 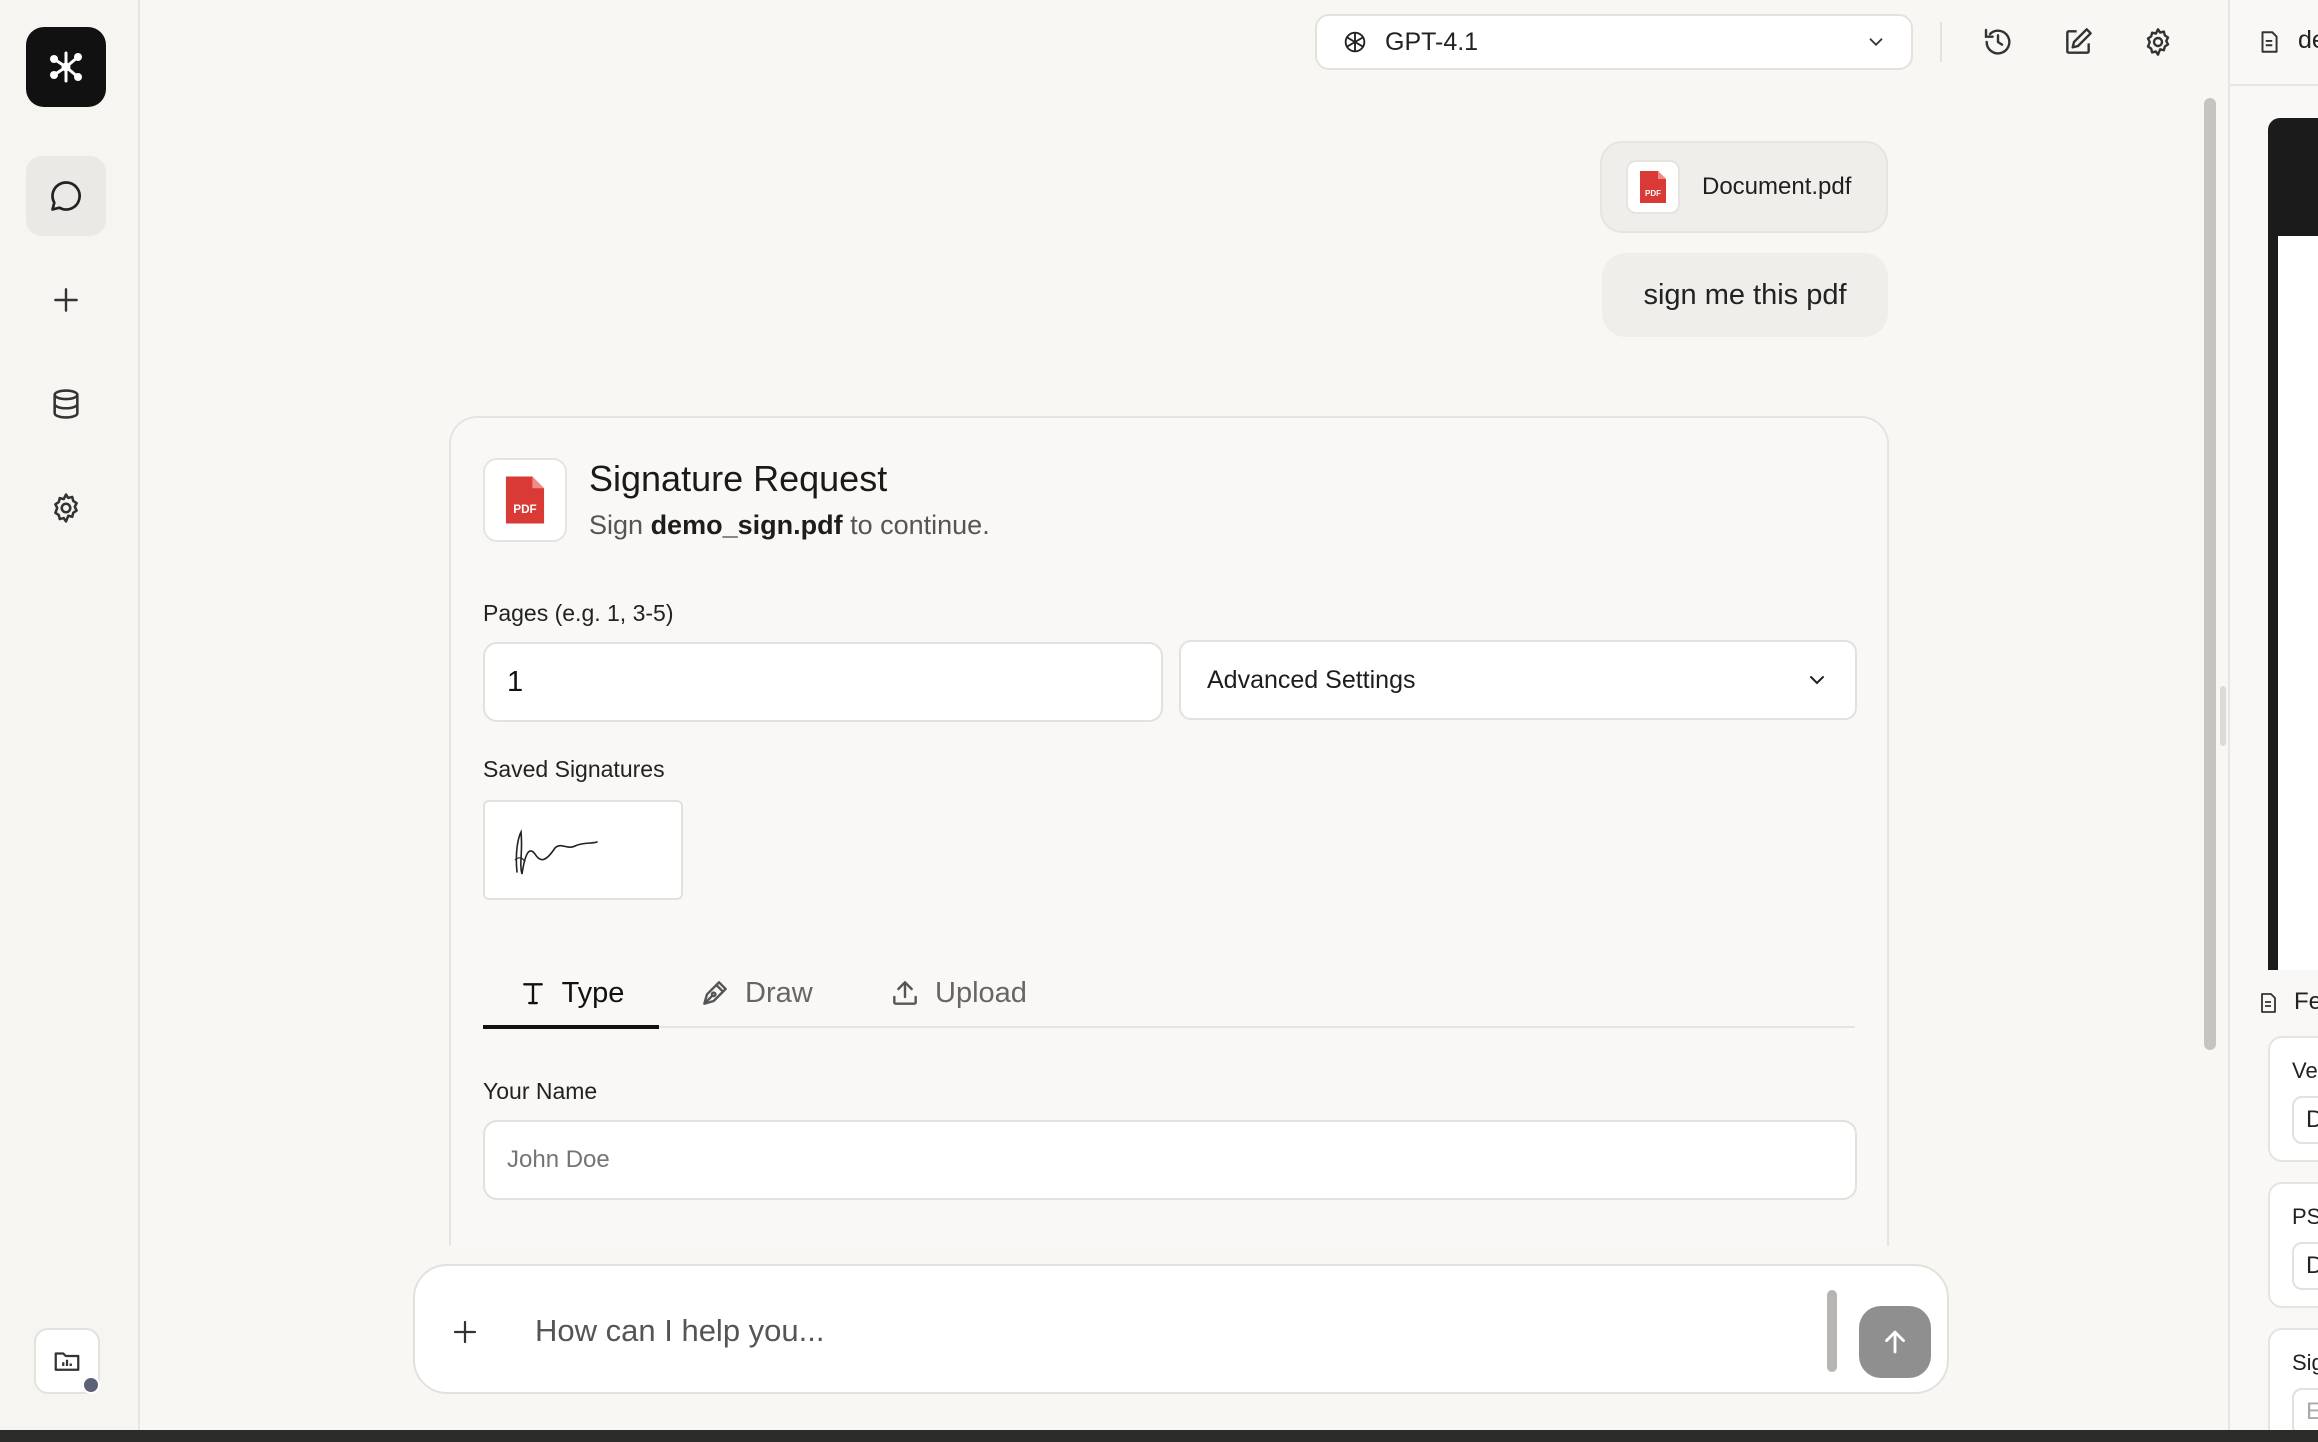 What do you see at coordinates (905, 993) in the screenshot?
I see `upload-icon` at bounding box center [905, 993].